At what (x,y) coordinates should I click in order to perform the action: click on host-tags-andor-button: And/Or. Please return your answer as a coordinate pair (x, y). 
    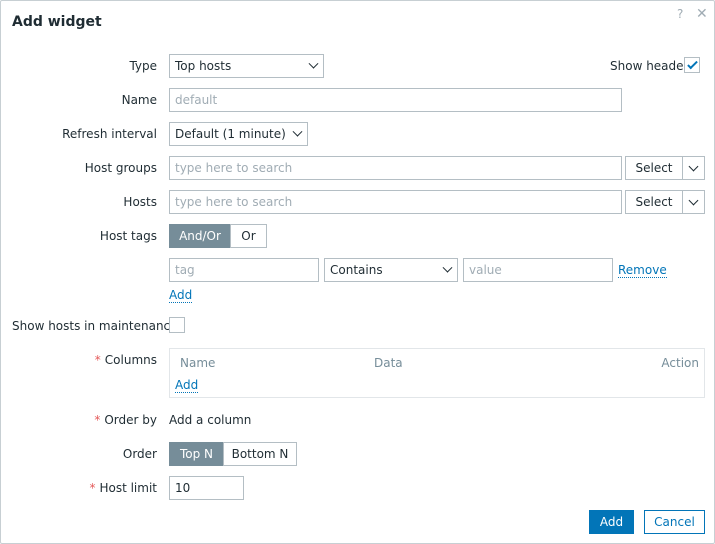
    Looking at the image, I should click on (200, 236).